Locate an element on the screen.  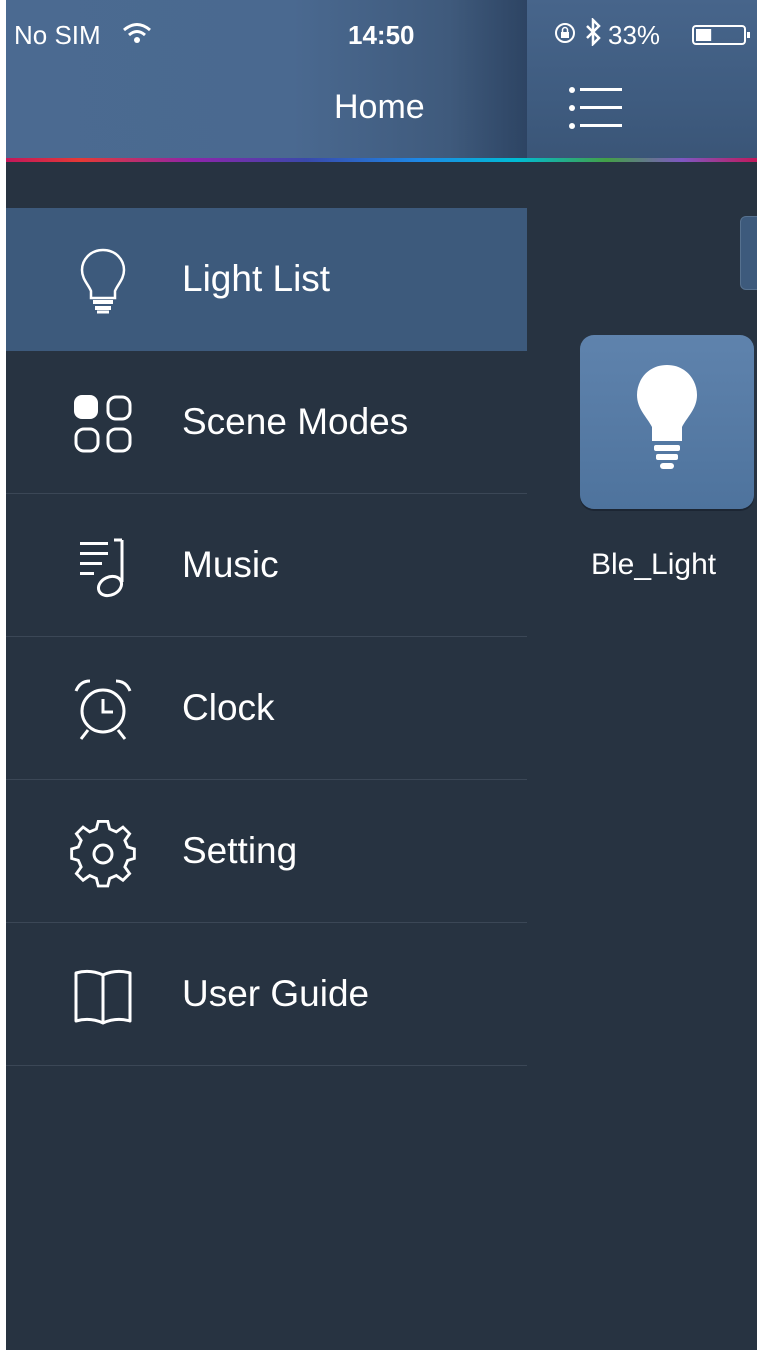
sidebar-item-music: Music is located at coordinates (266, 565).